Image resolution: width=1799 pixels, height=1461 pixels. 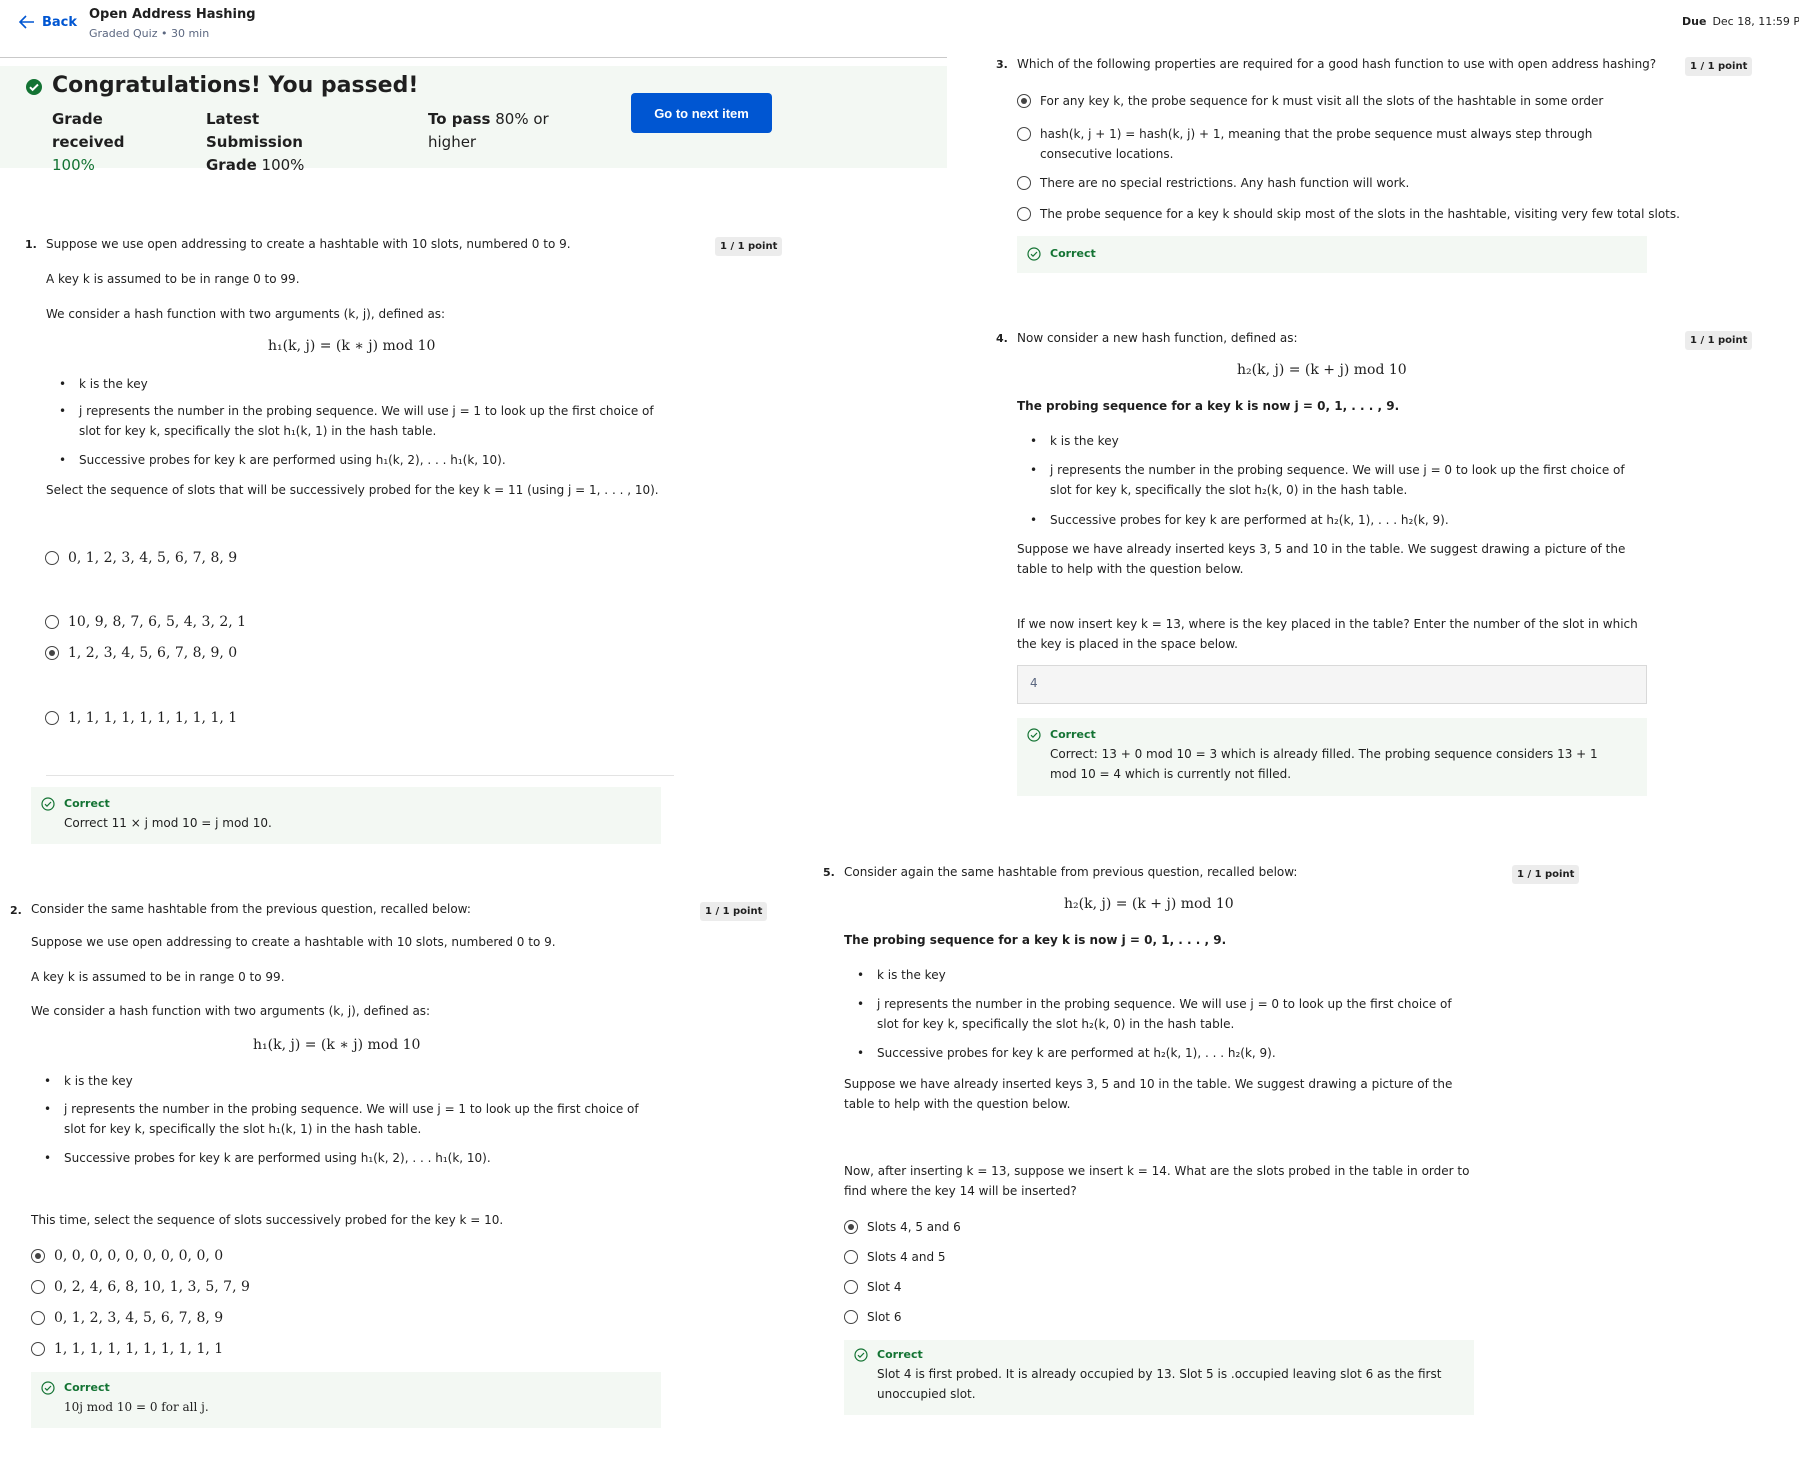 I want to click on answer-option-selected: 0, 0, 0, 0, 0, 0, 0, 0, 0, 0, so click(x=127, y=1256).